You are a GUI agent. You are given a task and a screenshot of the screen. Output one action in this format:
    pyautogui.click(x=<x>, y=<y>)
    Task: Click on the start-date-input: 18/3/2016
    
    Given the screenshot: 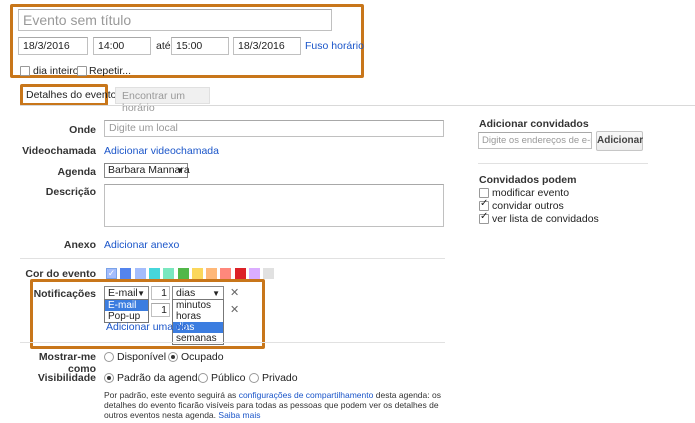 What is the action you would take?
    pyautogui.click(x=53, y=46)
    